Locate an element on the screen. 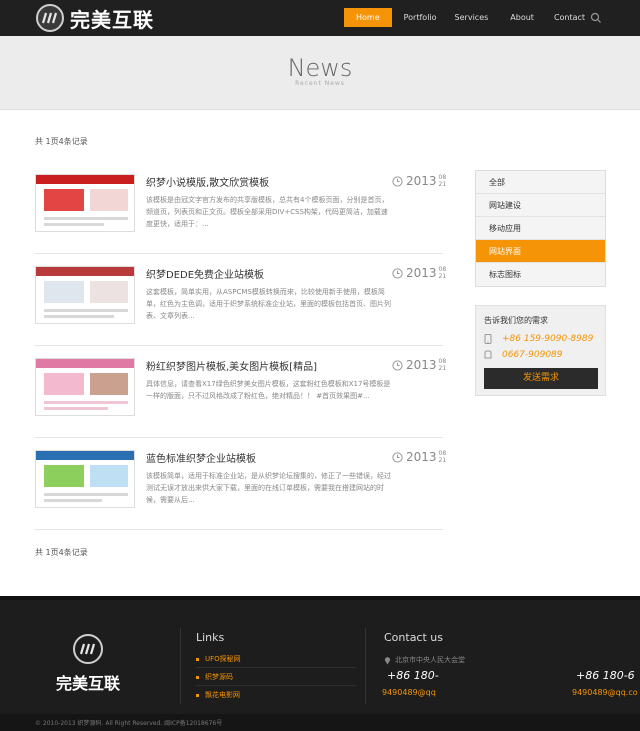  category-menu: 全部 网站建设 移动应用 网站界面 标志图标 is located at coordinates (540, 228).